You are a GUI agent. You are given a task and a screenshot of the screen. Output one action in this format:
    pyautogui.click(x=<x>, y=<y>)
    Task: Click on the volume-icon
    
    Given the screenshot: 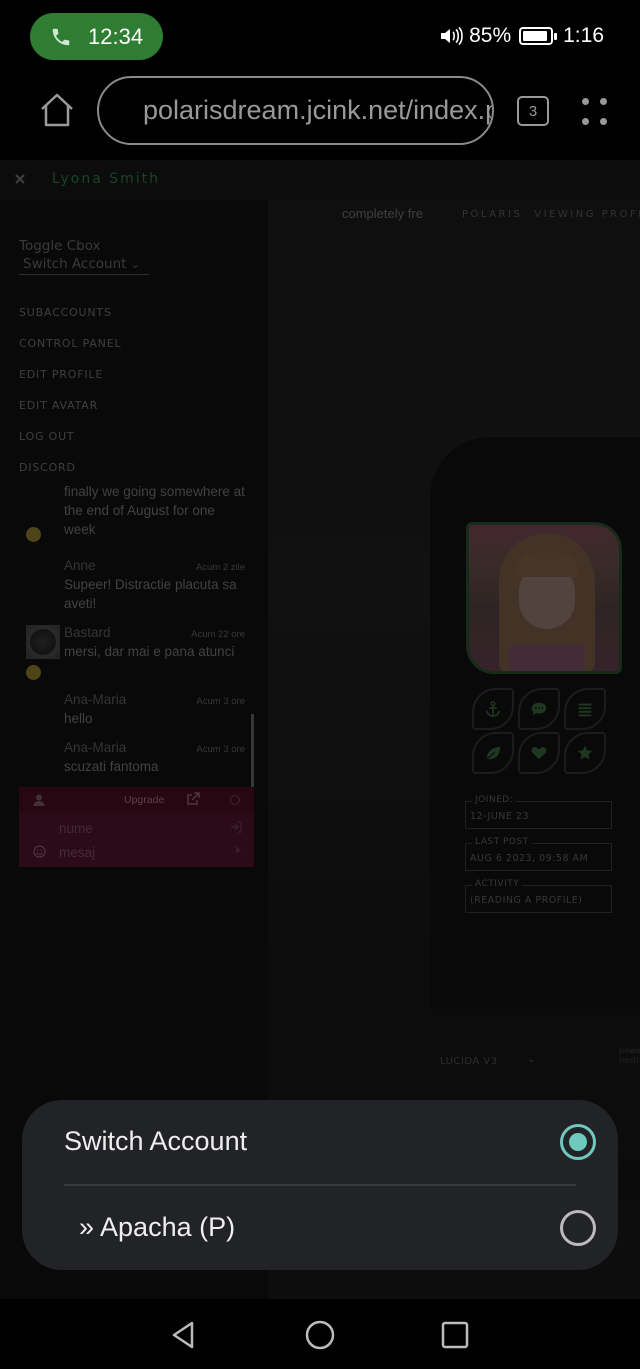 What is the action you would take?
    pyautogui.click(x=452, y=36)
    